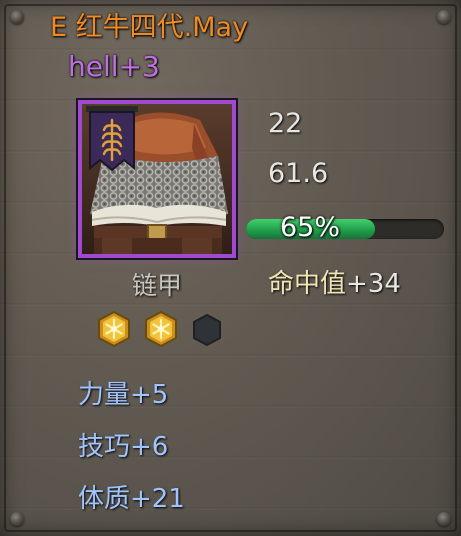 The width and height of the screenshot is (461, 536). Describe the element at coordinates (131, 499) in the screenshot. I see `attribute-constitution: 体质+21` at that location.